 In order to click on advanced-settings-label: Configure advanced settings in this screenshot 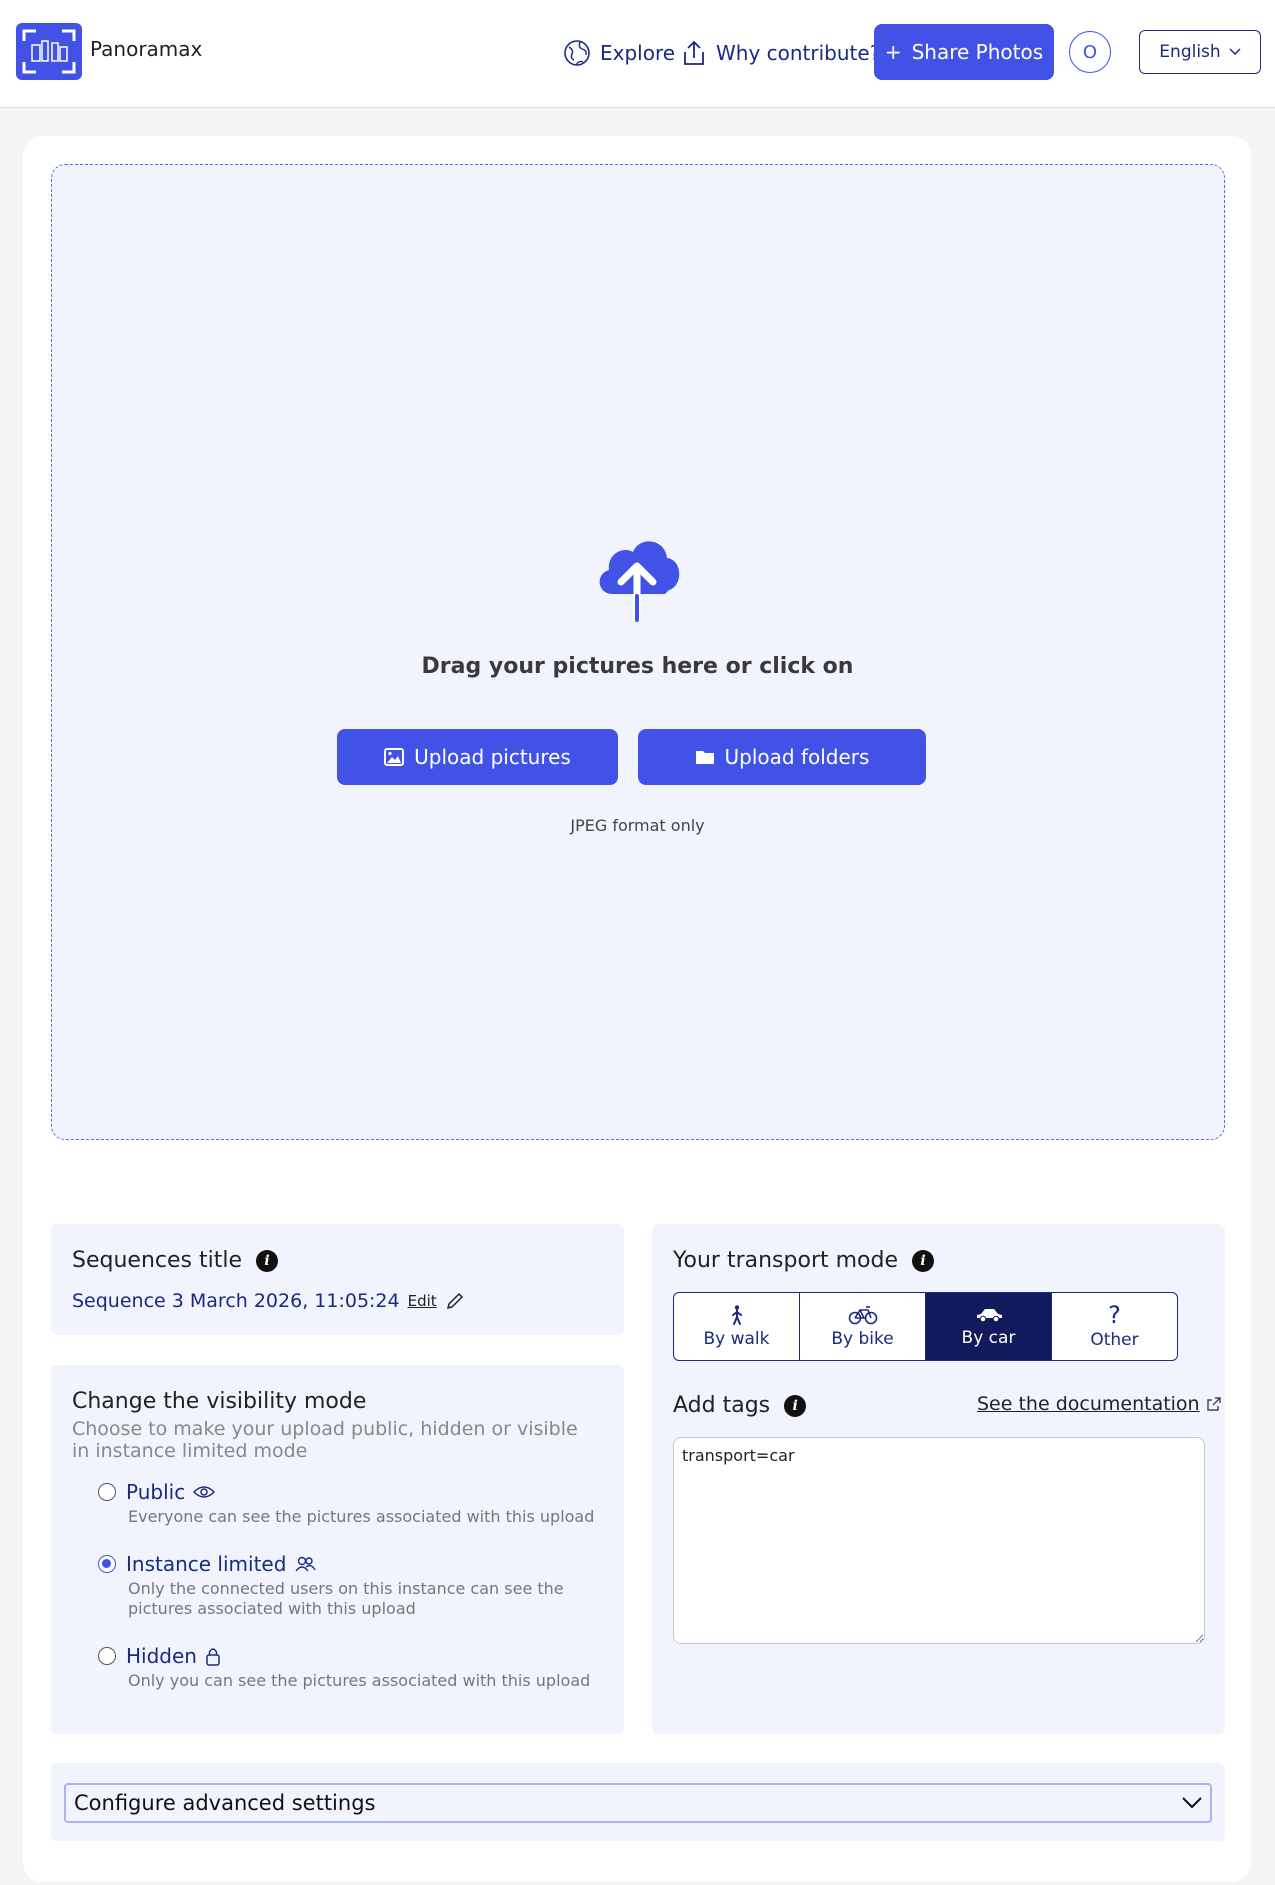, I will do `click(225, 1803)`.